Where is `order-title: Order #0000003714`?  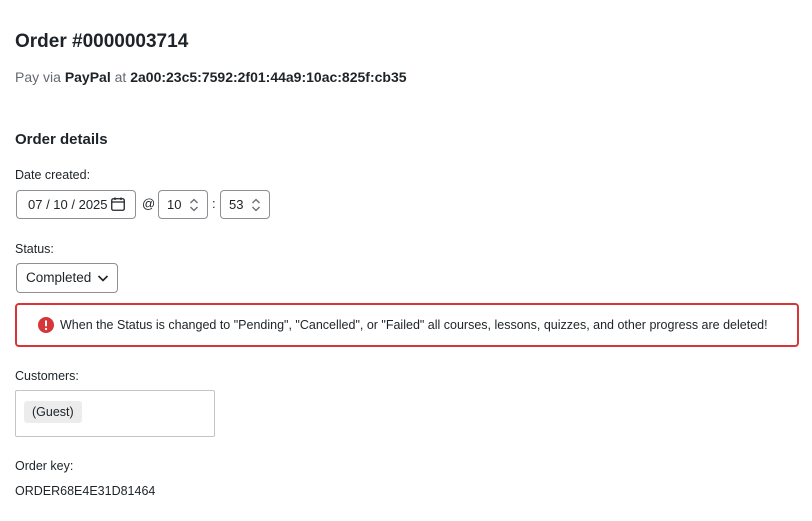 order-title: Order #0000003714 is located at coordinates (102, 41).